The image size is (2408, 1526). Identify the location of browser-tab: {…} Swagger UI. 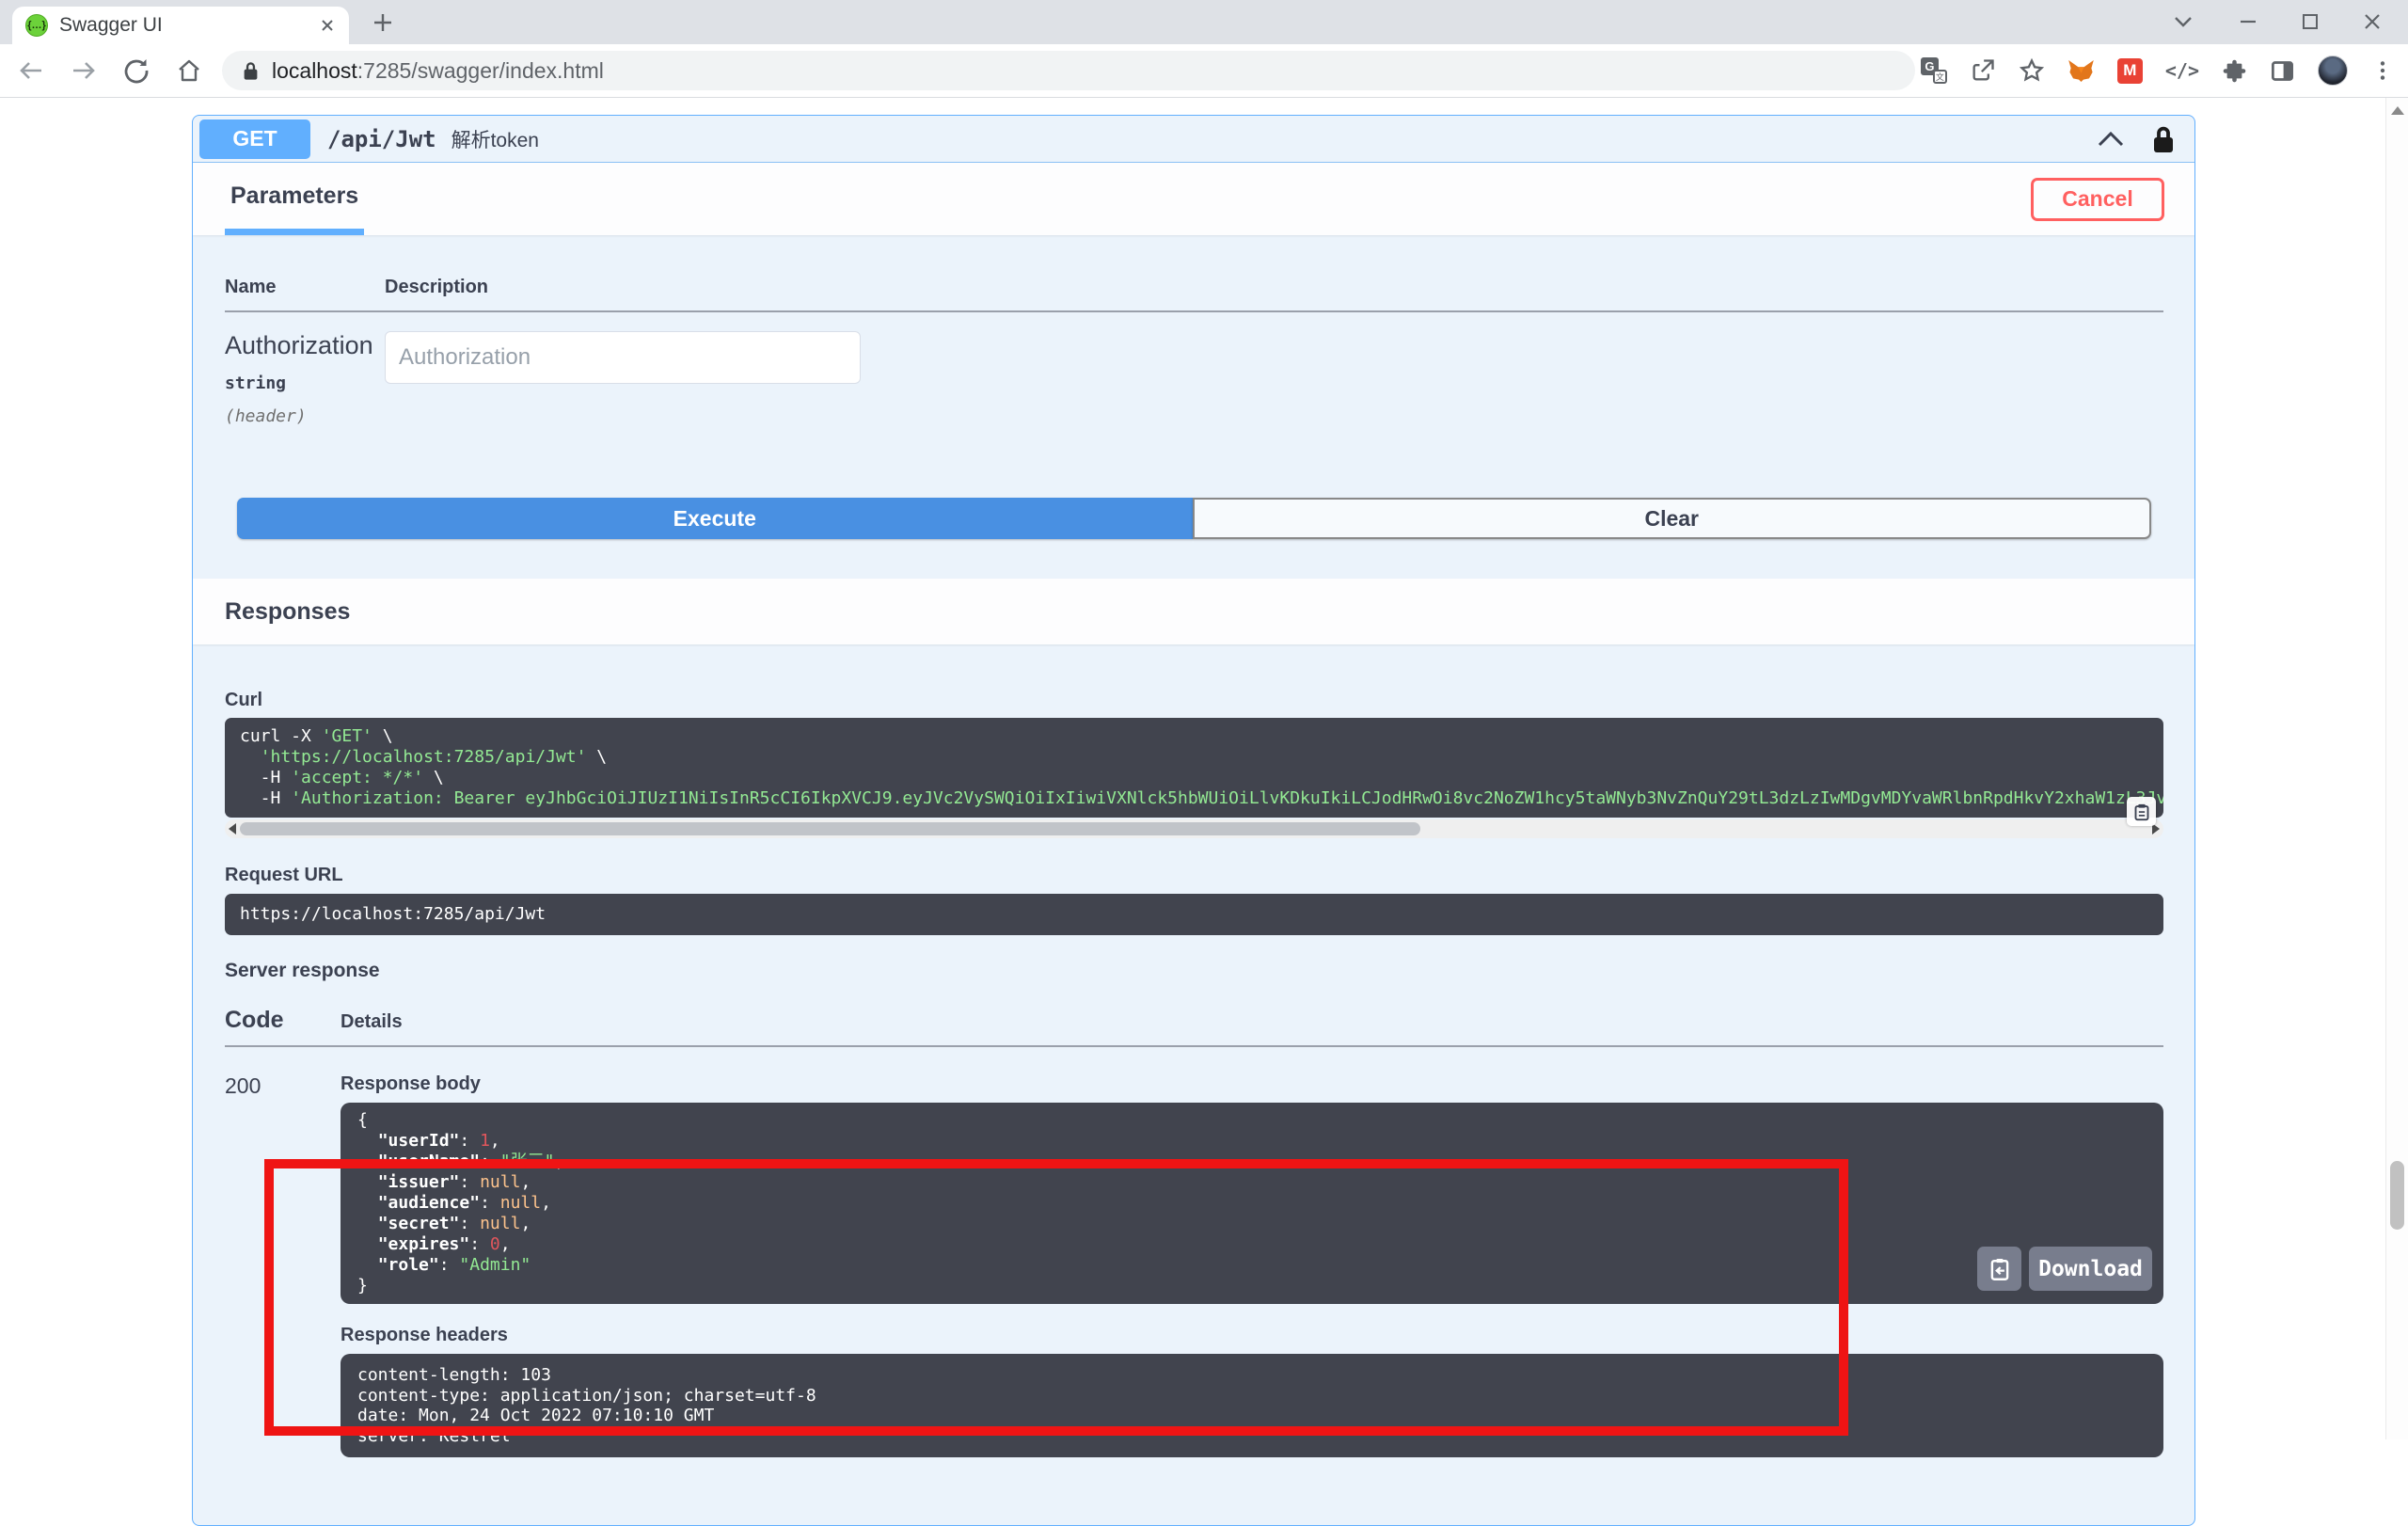
(181, 25).